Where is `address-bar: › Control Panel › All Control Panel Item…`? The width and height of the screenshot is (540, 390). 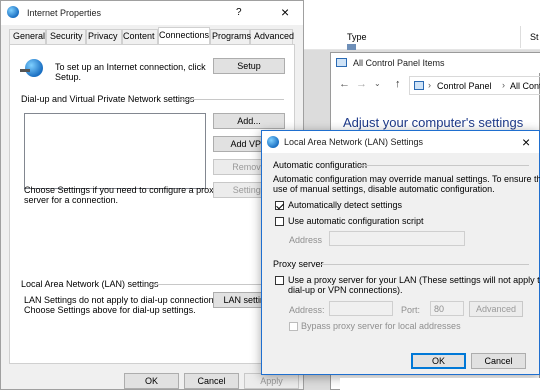 address-bar: › Control Panel › All Control Panel Item… is located at coordinates (474, 85).